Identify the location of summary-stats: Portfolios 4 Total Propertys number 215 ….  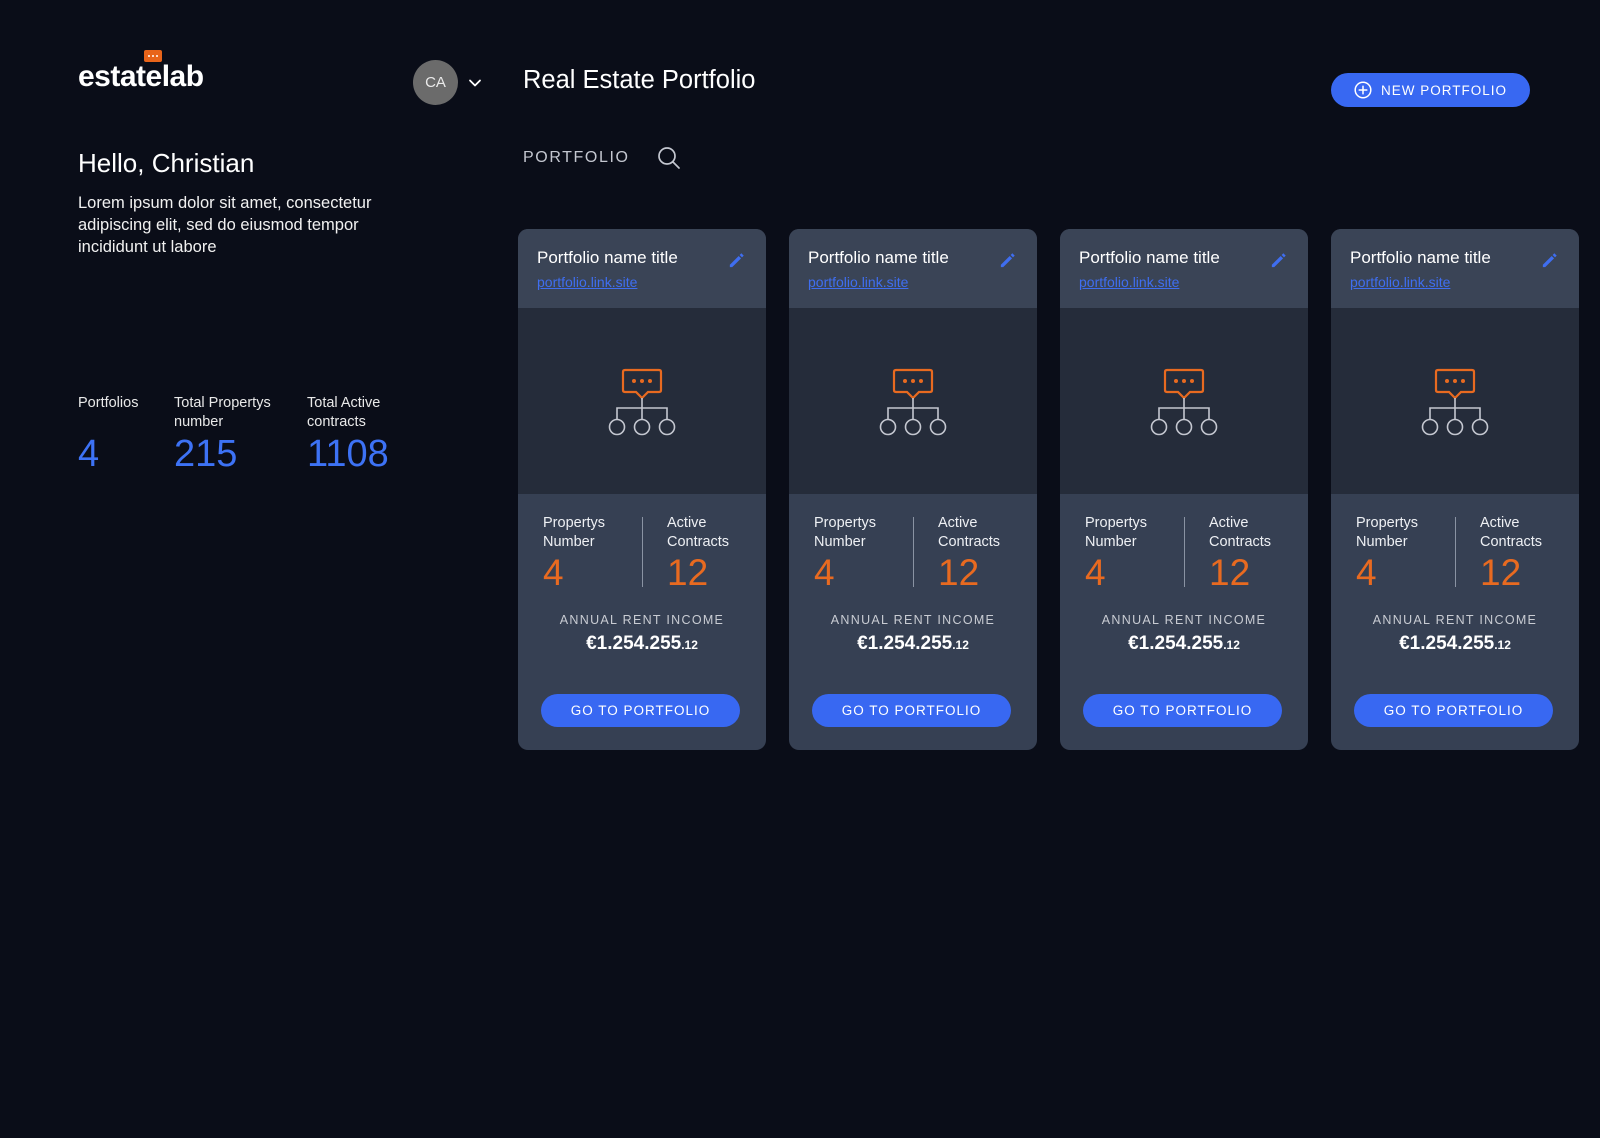
(247, 434).